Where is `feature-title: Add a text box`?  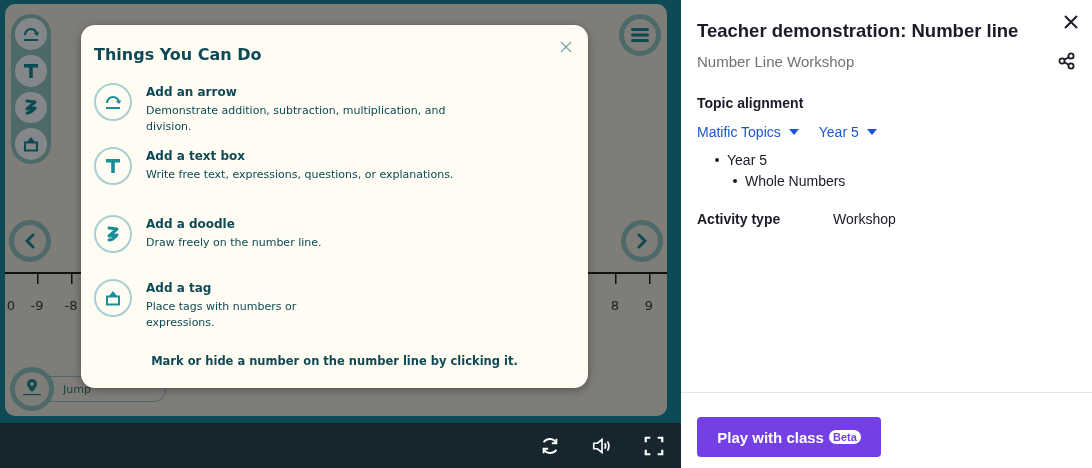 feature-title: Add a text box is located at coordinates (196, 156).